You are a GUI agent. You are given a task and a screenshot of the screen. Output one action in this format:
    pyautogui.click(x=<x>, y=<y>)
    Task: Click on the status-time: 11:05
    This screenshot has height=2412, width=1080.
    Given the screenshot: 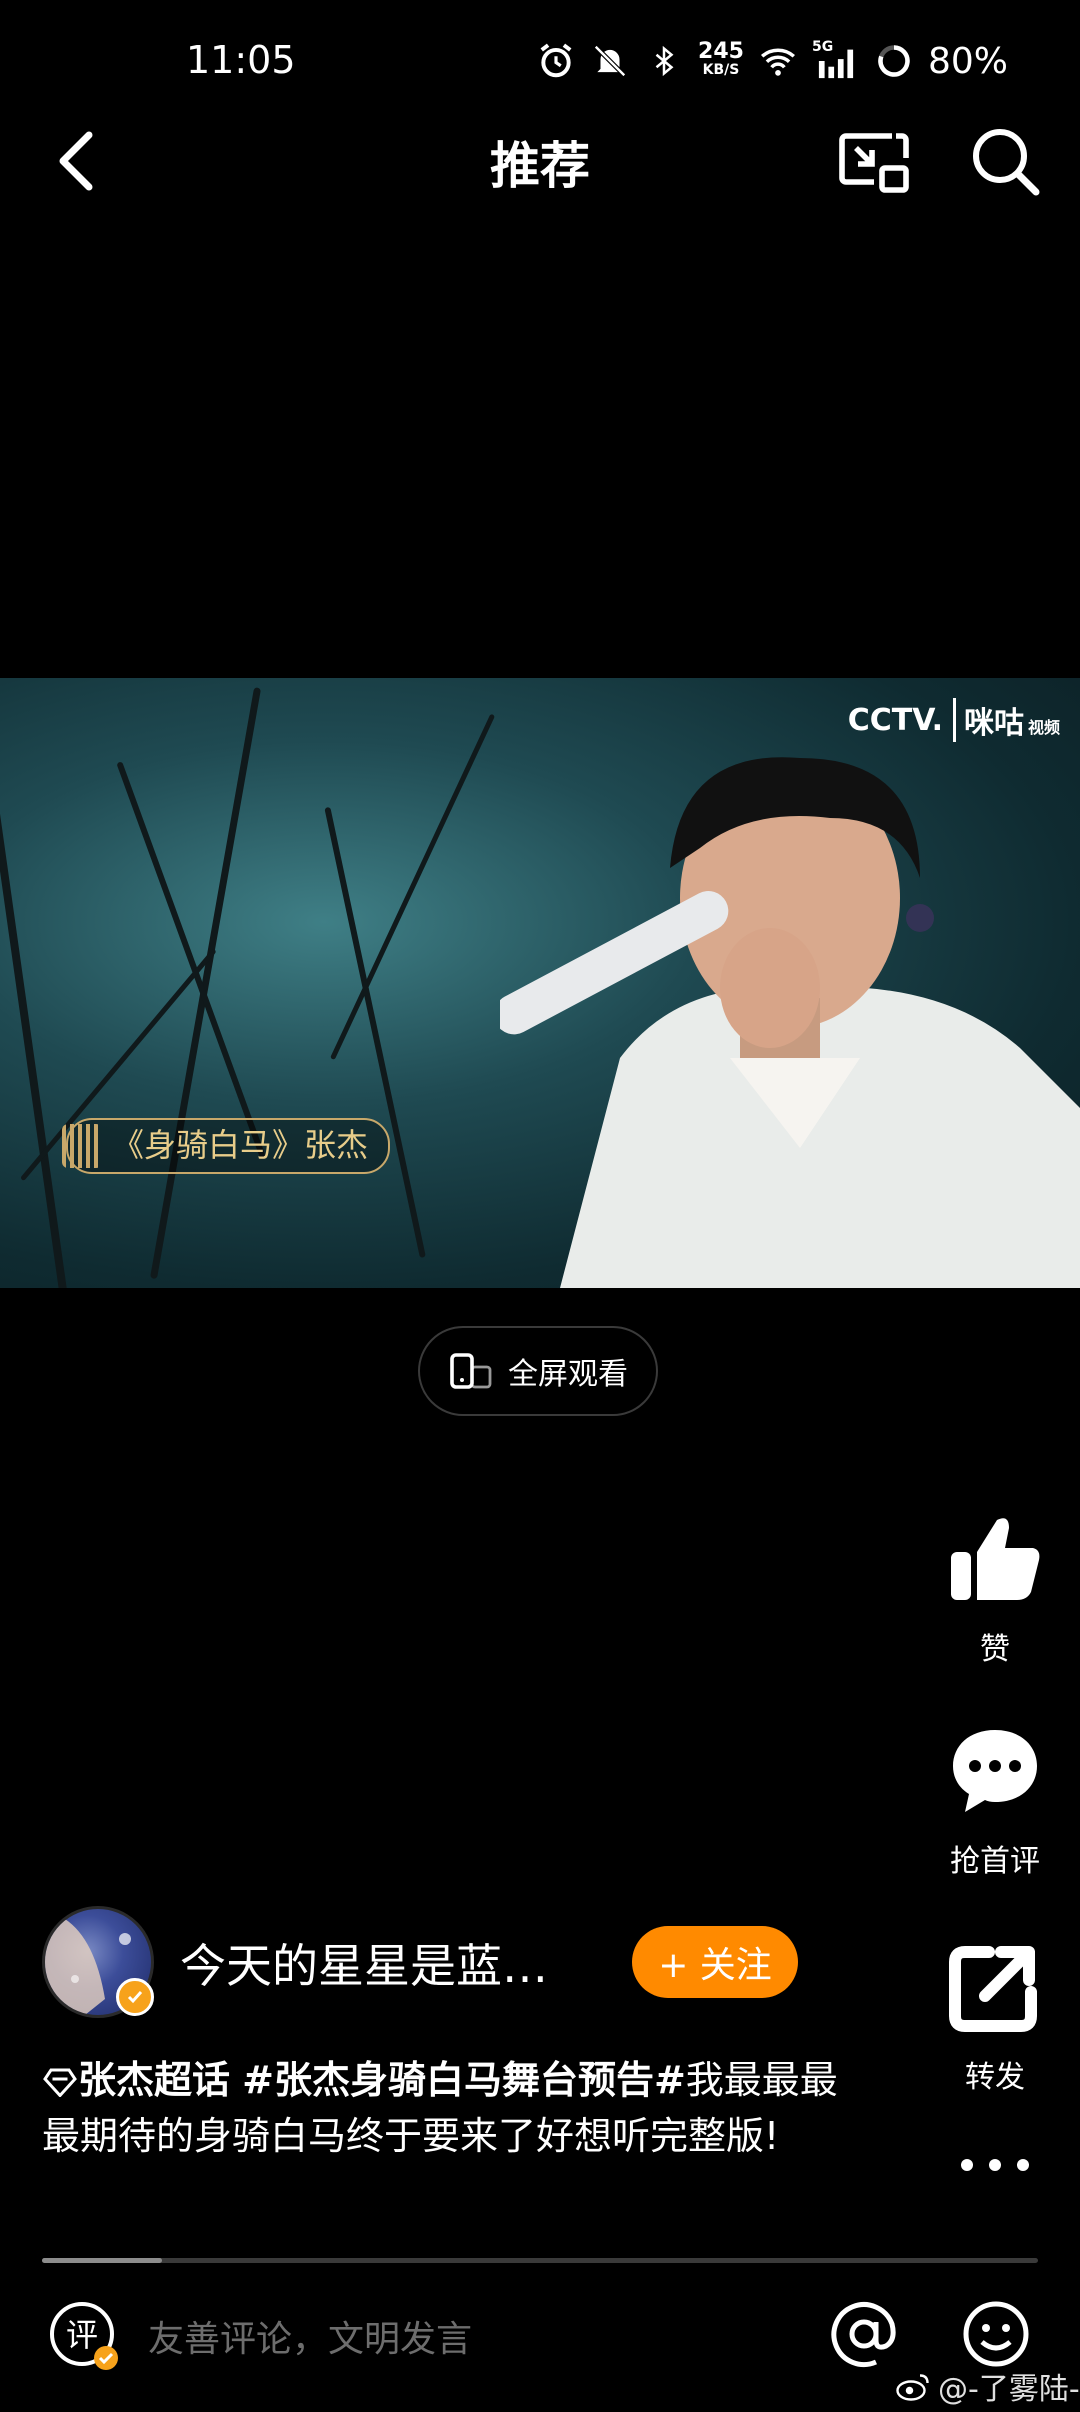 What is the action you would take?
    pyautogui.click(x=241, y=60)
    